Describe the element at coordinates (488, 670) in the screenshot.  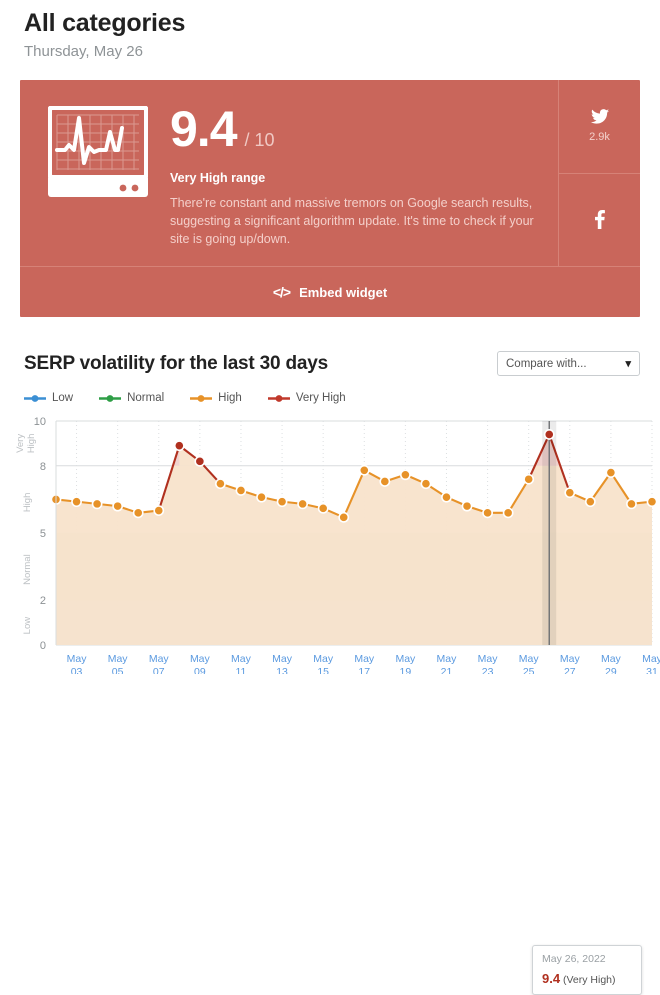
I see `x-tick-label: 23` at that location.